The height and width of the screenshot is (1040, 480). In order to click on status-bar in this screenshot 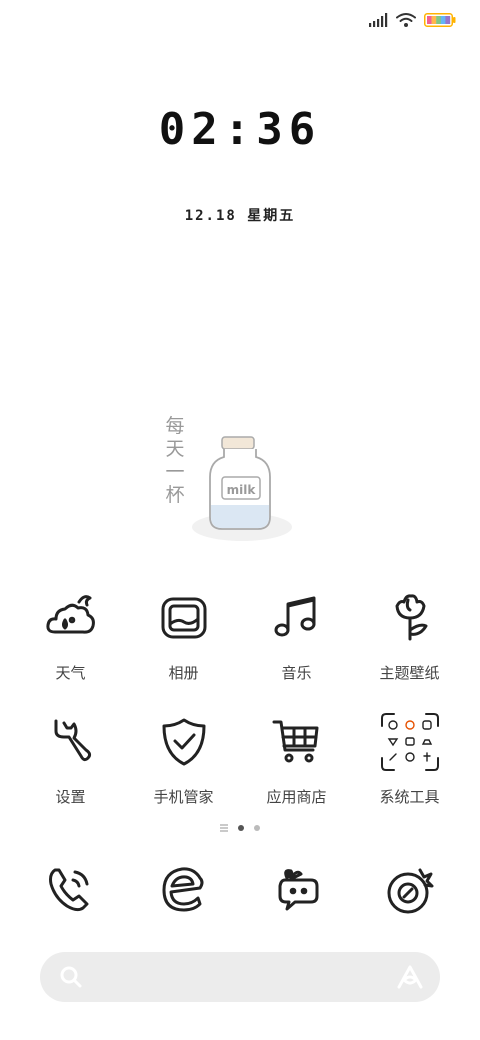, I will do `click(412, 20)`.